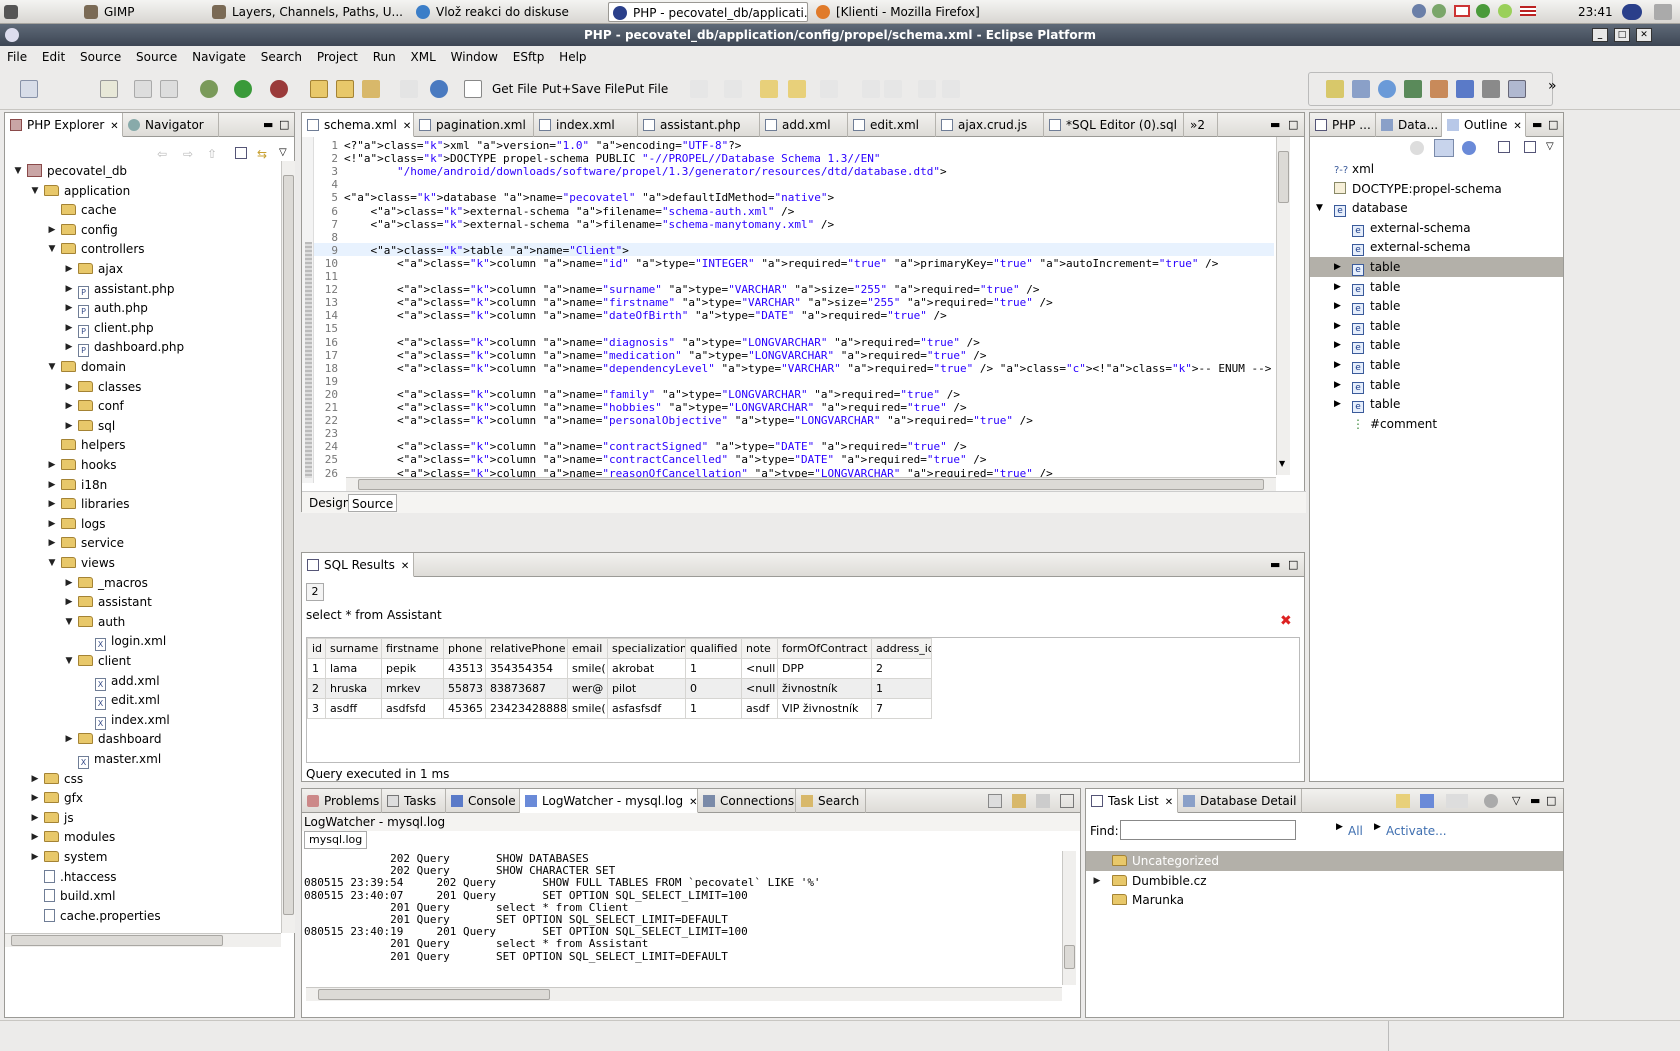  I want to click on column-header: address_id, so click(901, 648).